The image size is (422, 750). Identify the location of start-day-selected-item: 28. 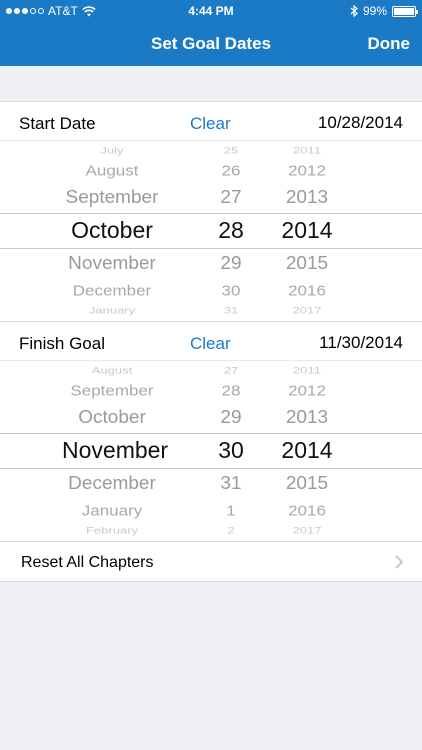
(231, 230).